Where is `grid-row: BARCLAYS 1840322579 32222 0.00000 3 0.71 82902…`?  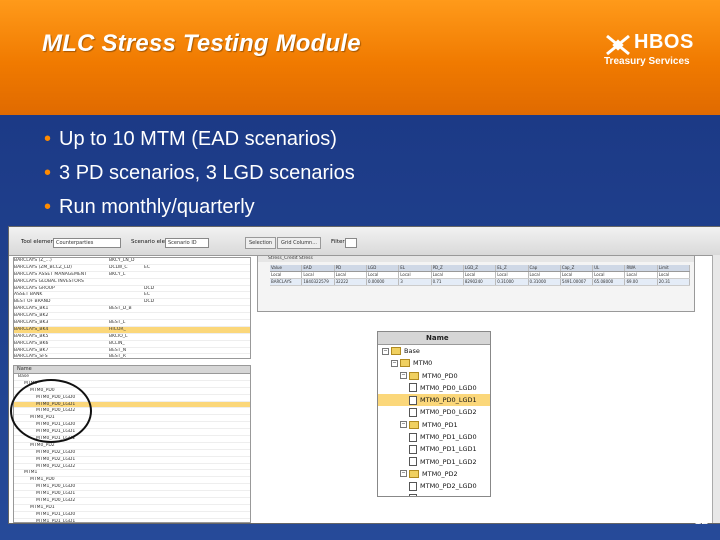
grid-row: BARCLAYS 1840322579 32222 0.00000 3 0.71 82902… is located at coordinates (480, 282).